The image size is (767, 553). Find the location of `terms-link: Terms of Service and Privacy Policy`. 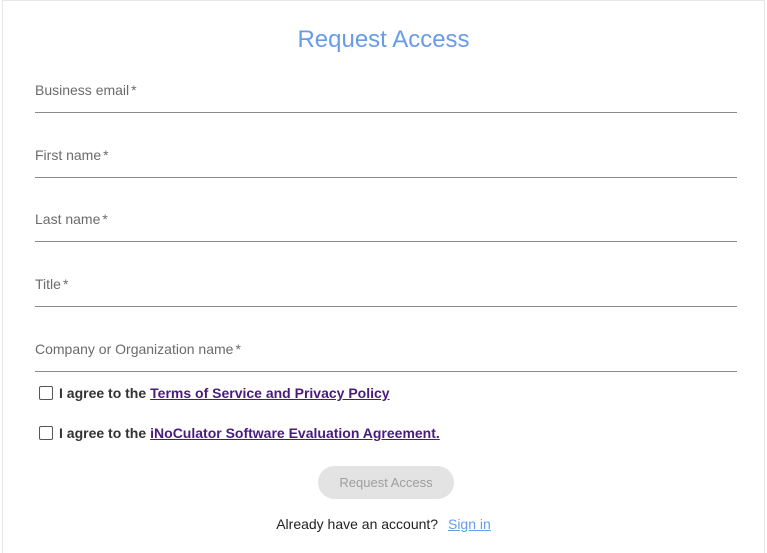

terms-link: Terms of Service and Privacy Policy is located at coordinates (269, 393).